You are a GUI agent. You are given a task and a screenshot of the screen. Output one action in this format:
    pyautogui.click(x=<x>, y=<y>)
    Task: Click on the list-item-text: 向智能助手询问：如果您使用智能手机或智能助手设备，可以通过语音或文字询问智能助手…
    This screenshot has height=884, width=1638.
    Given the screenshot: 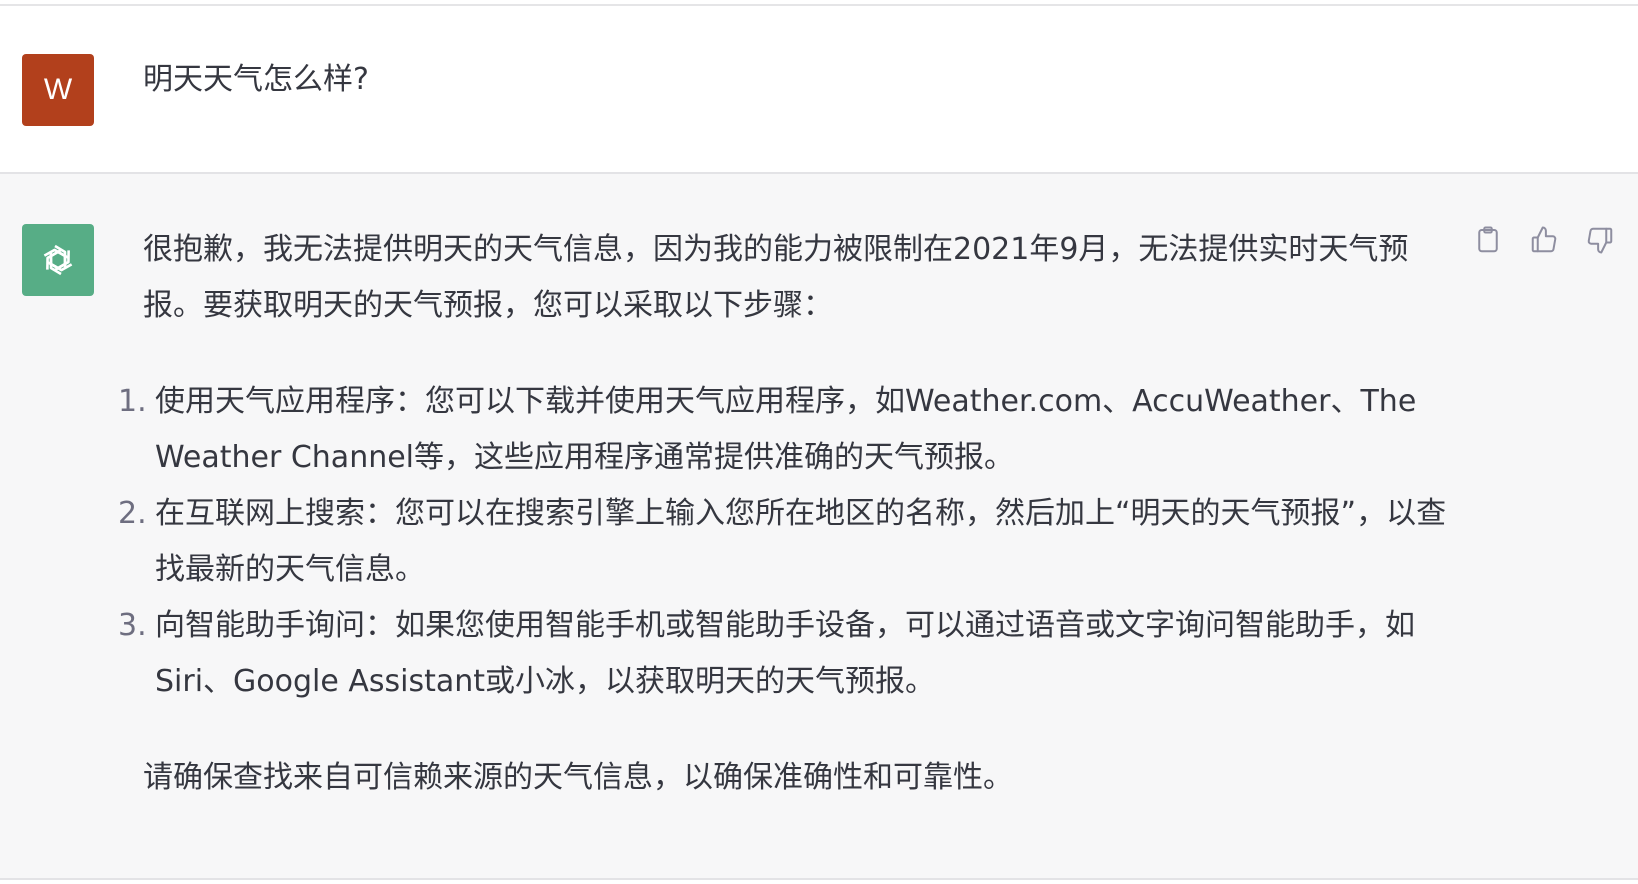 What is the action you would take?
    pyautogui.click(x=785, y=653)
    